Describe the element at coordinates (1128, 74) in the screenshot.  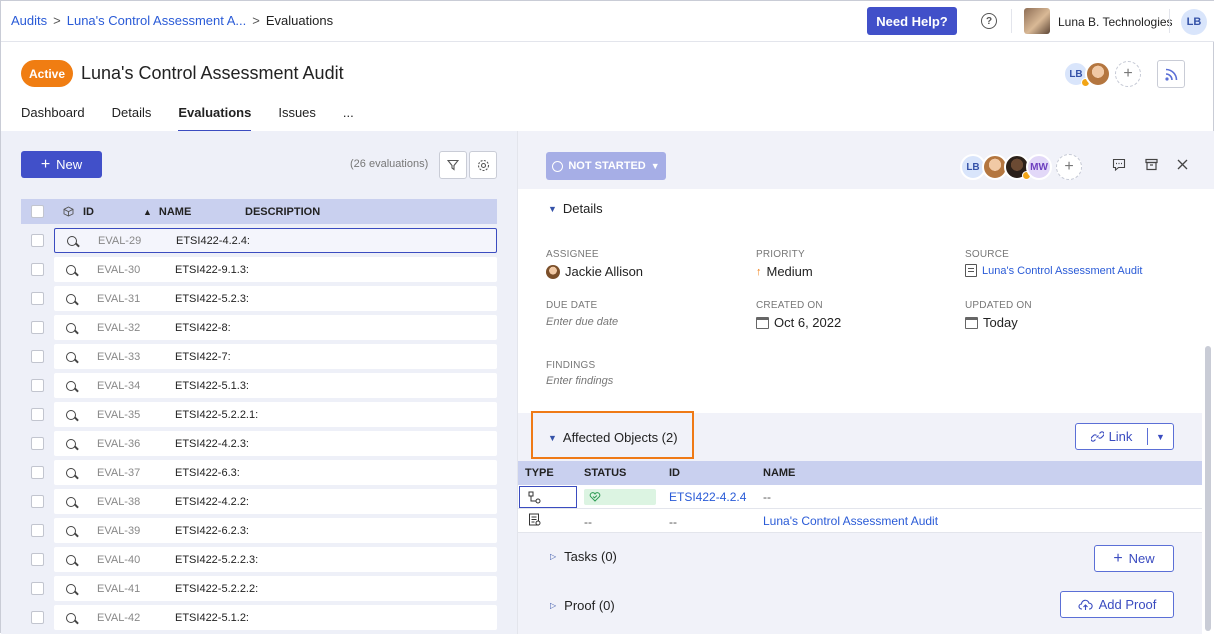
I see `add-owner-button: +` at that location.